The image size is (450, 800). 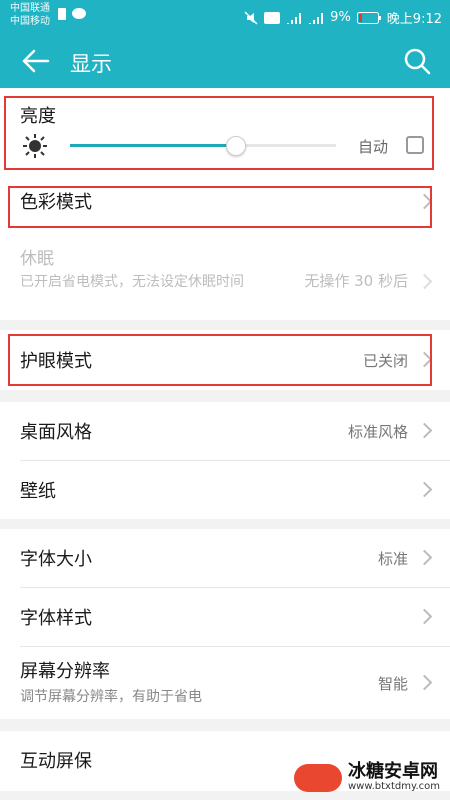 What do you see at coordinates (415, 145) in the screenshot?
I see `auto-brightness-checkbox` at bounding box center [415, 145].